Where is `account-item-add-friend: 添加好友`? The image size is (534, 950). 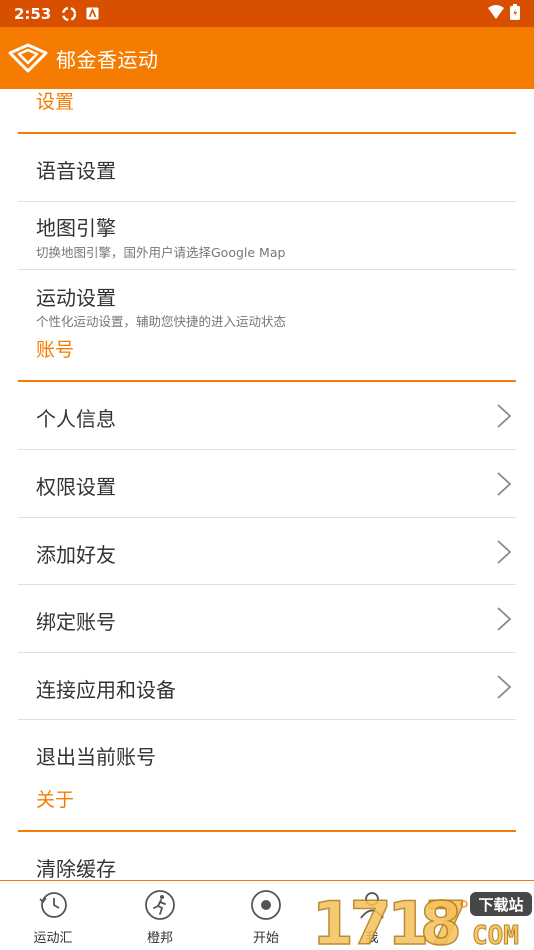
account-item-add-friend: 添加好友 is located at coordinates (267, 551).